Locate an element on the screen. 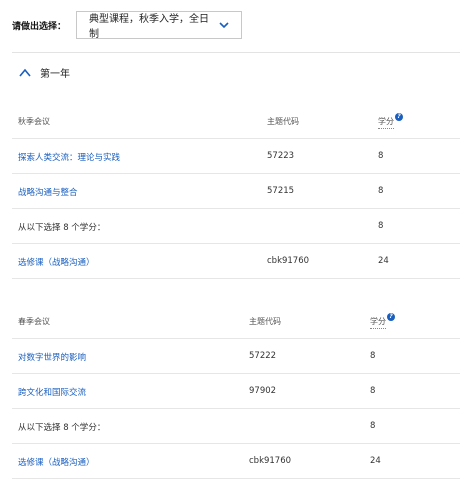  subject-link: 对数字世界的影响 is located at coordinates (52, 357).